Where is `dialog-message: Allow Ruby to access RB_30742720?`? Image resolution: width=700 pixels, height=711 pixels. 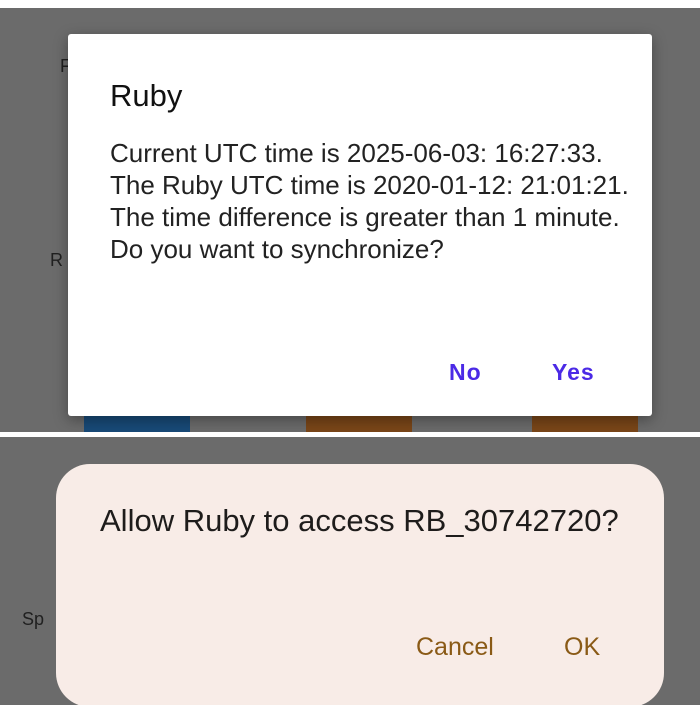
dialog-message: Allow Ruby to access RB_30742720? is located at coordinates (359, 520).